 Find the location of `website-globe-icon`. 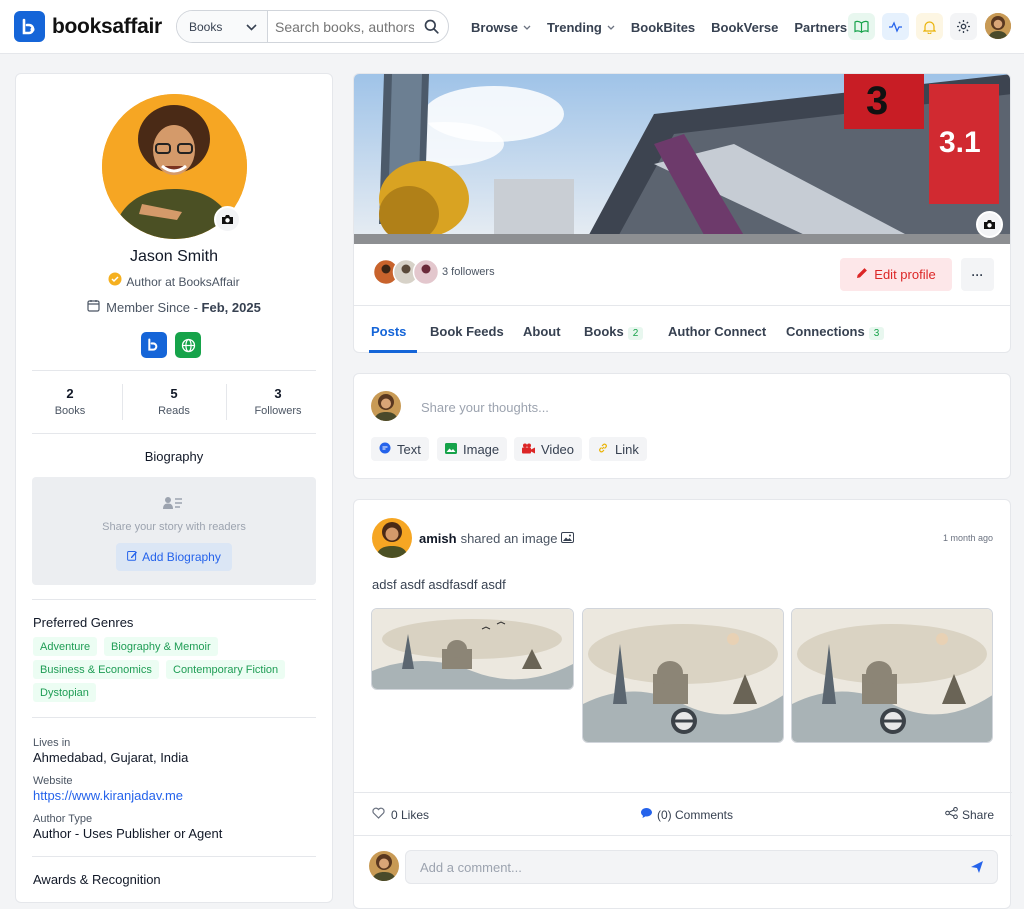

website-globe-icon is located at coordinates (188, 345).